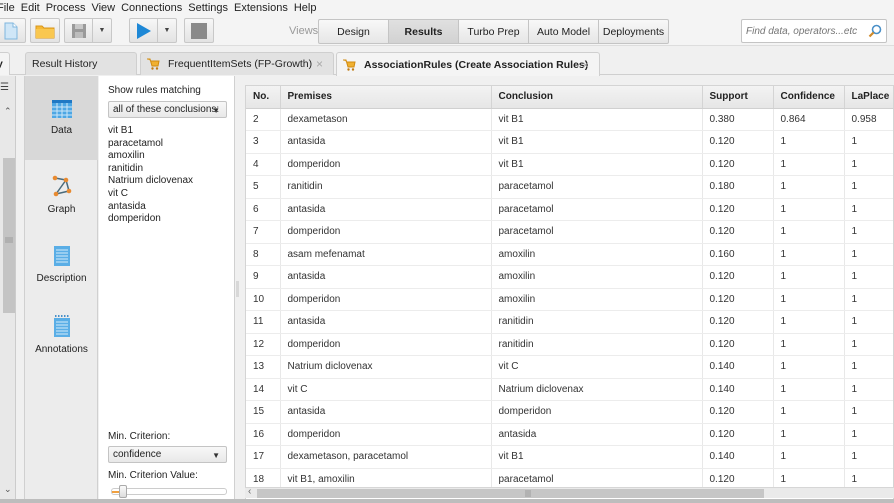 The image size is (894, 503). I want to click on nav-data: Data, so click(61, 118).